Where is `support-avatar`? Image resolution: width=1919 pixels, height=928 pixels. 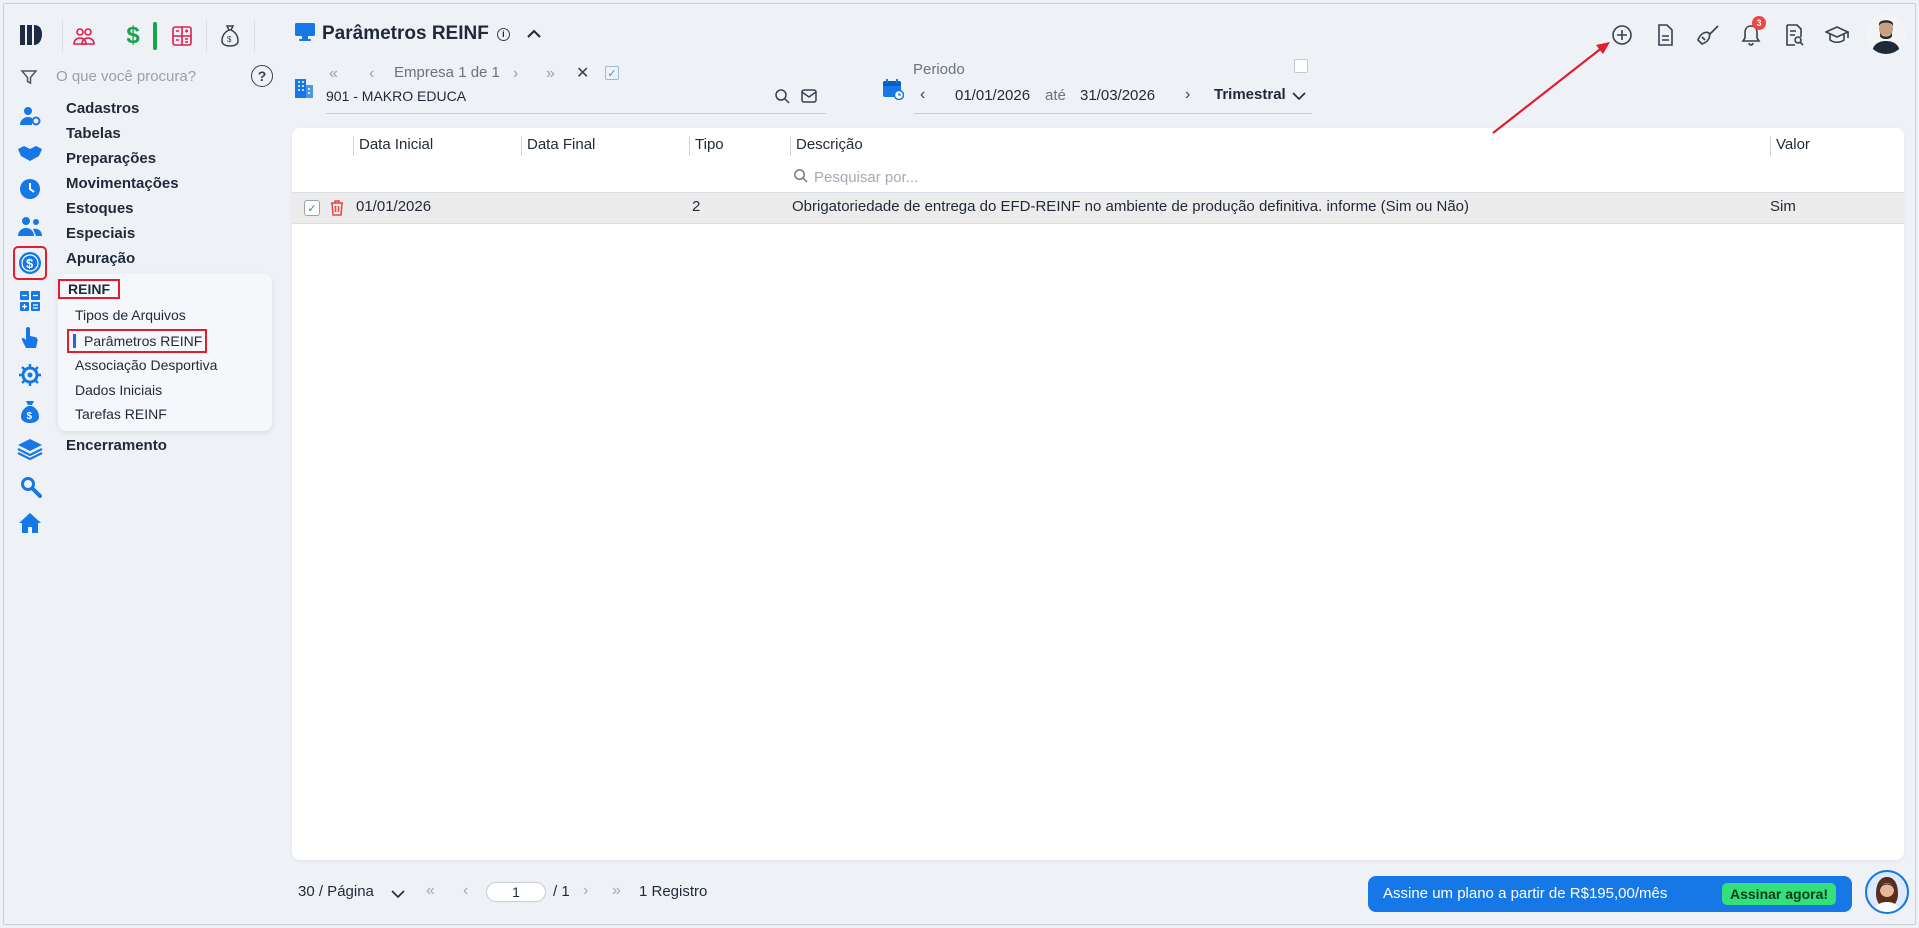
support-avatar is located at coordinates (1887, 892).